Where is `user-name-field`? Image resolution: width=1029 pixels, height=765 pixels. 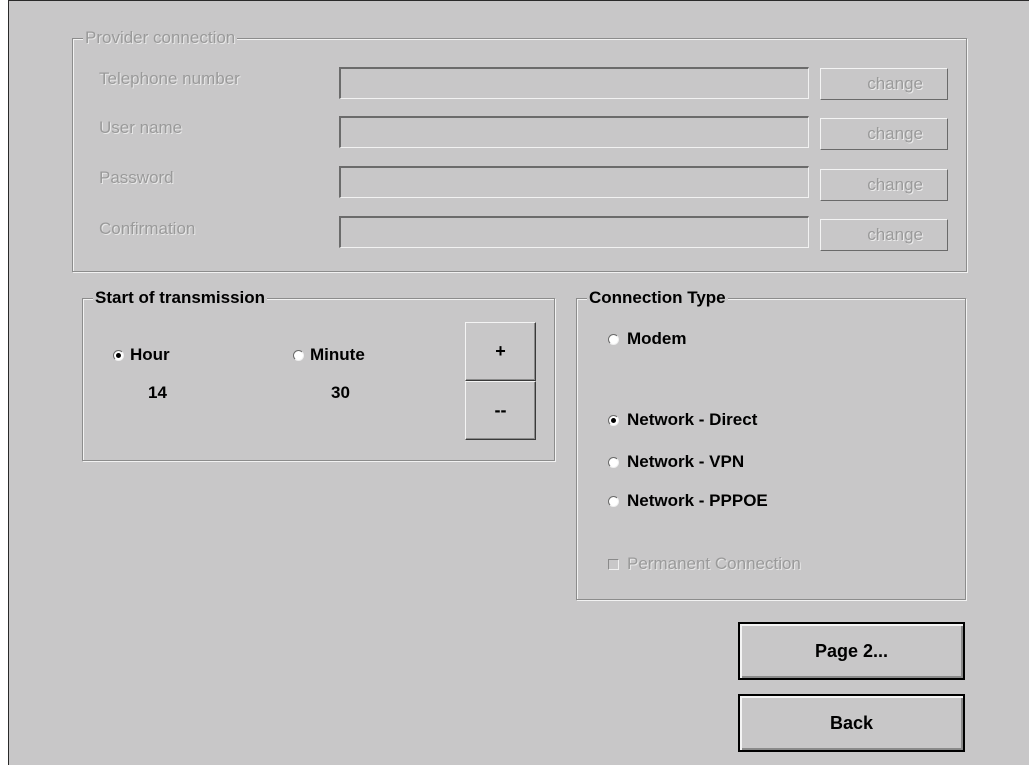 user-name-field is located at coordinates (574, 132).